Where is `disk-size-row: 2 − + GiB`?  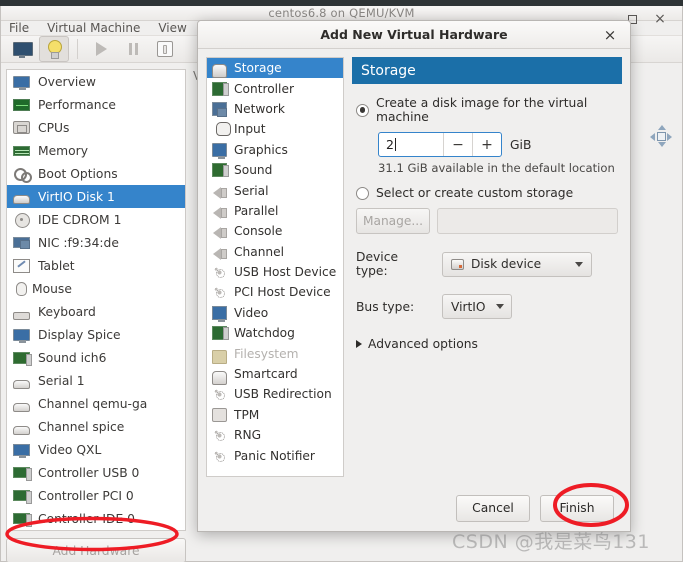
disk-size-row: 2 − + GiB is located at coordinates (498, 144).